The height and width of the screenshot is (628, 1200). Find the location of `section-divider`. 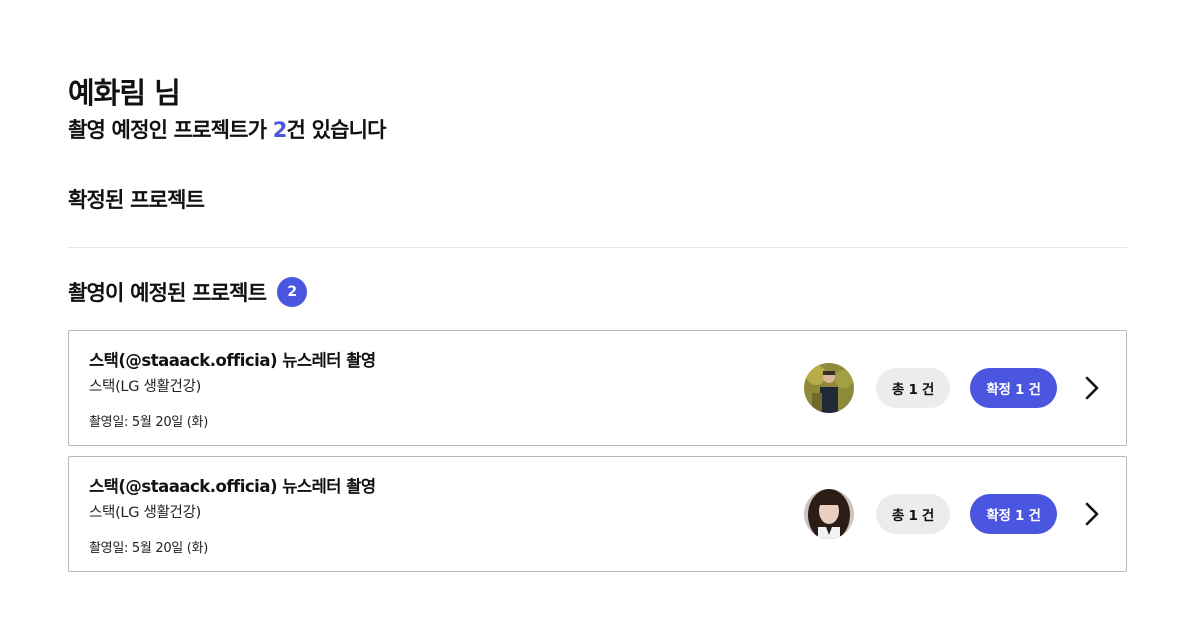

section-divider is located at coordinates (597, 247).